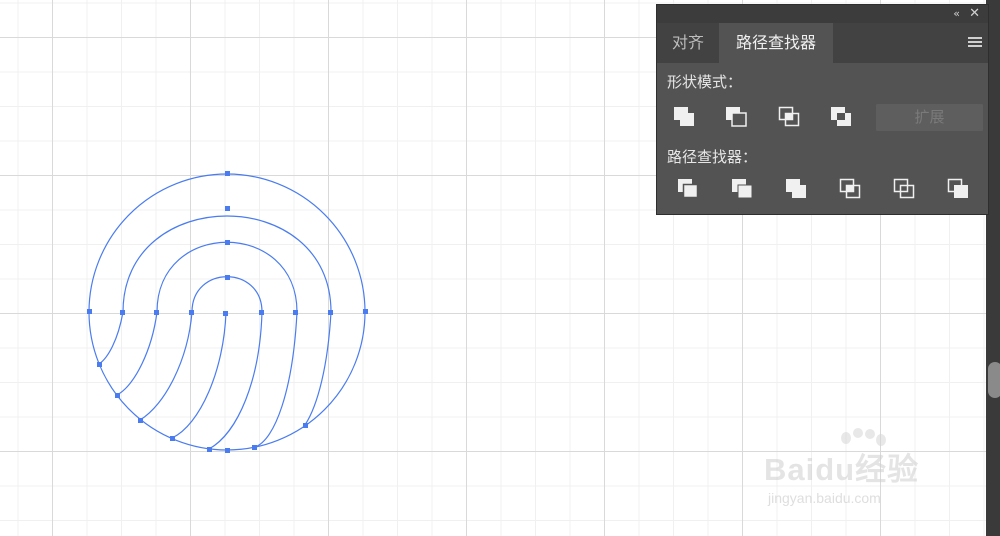 The image size is (1000, 536). Describe the element at coordinates (797, 189) in the screenshot. I see `merge-icon` at that location.